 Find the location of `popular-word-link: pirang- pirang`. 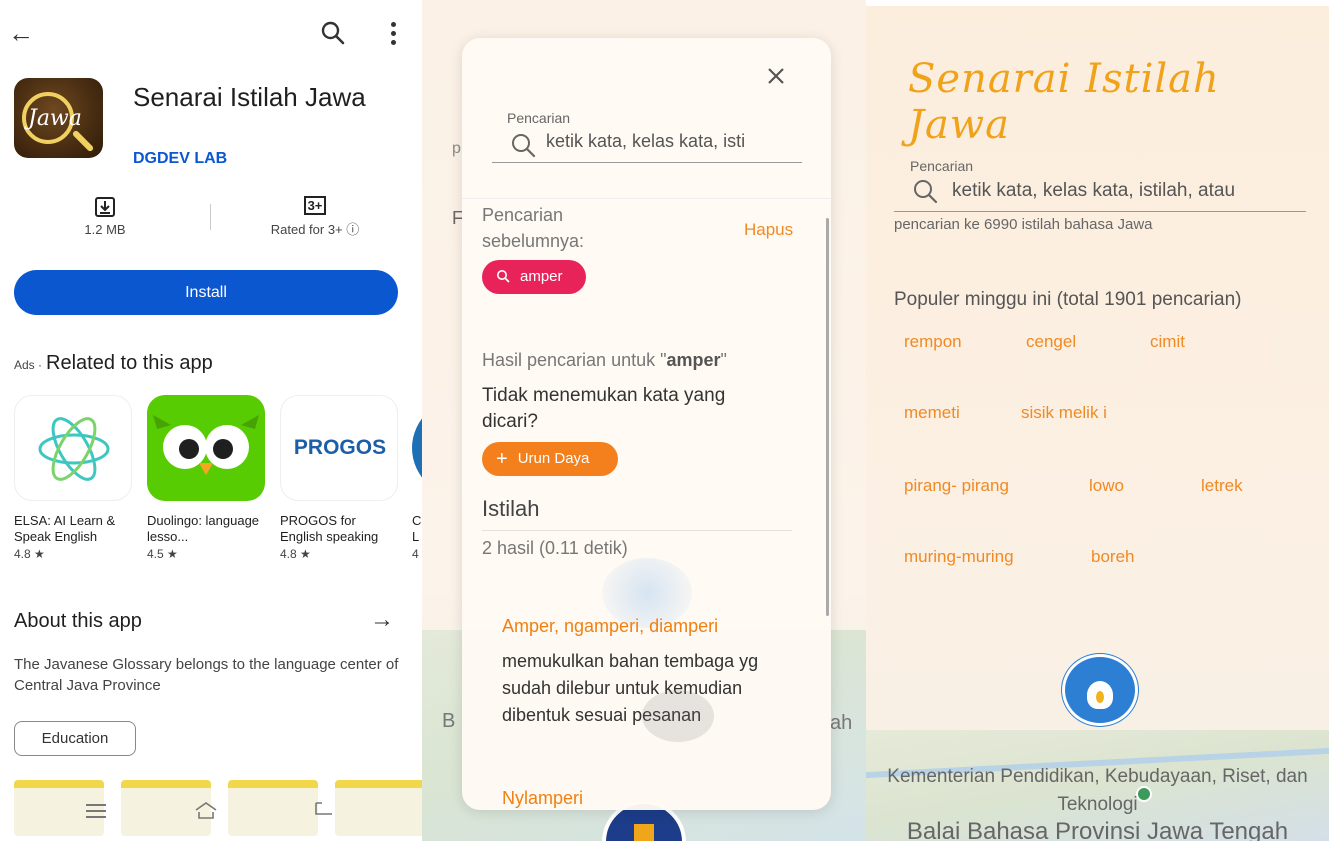

popular-word-link: pirang- pirang is located at coordinates (956, 486).